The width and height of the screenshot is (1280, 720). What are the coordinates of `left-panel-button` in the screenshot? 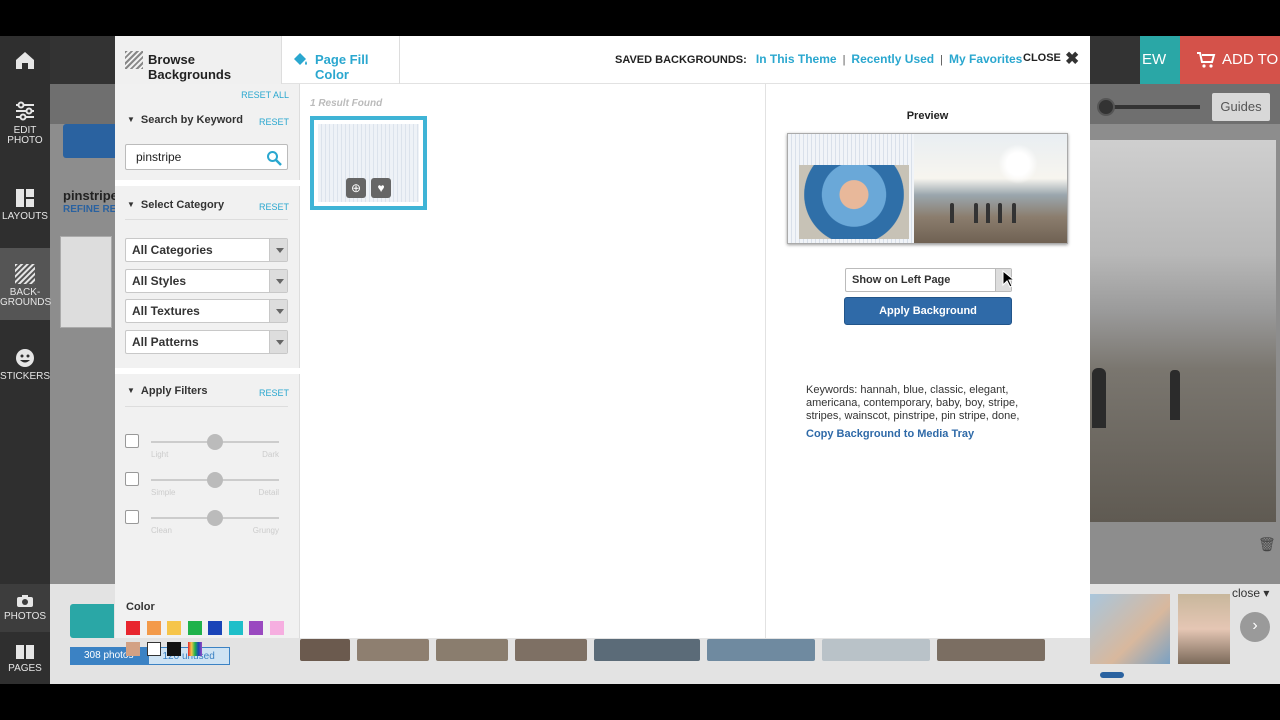 It's located at (89, 141).